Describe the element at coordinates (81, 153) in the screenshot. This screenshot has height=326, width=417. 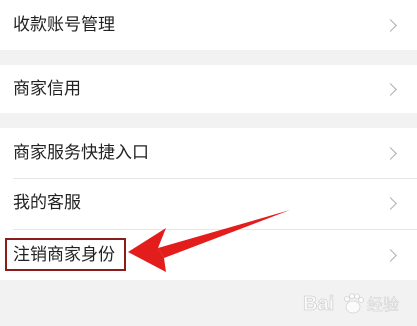
I see `menu-item-label: 商家服务快捷入口` at that location.